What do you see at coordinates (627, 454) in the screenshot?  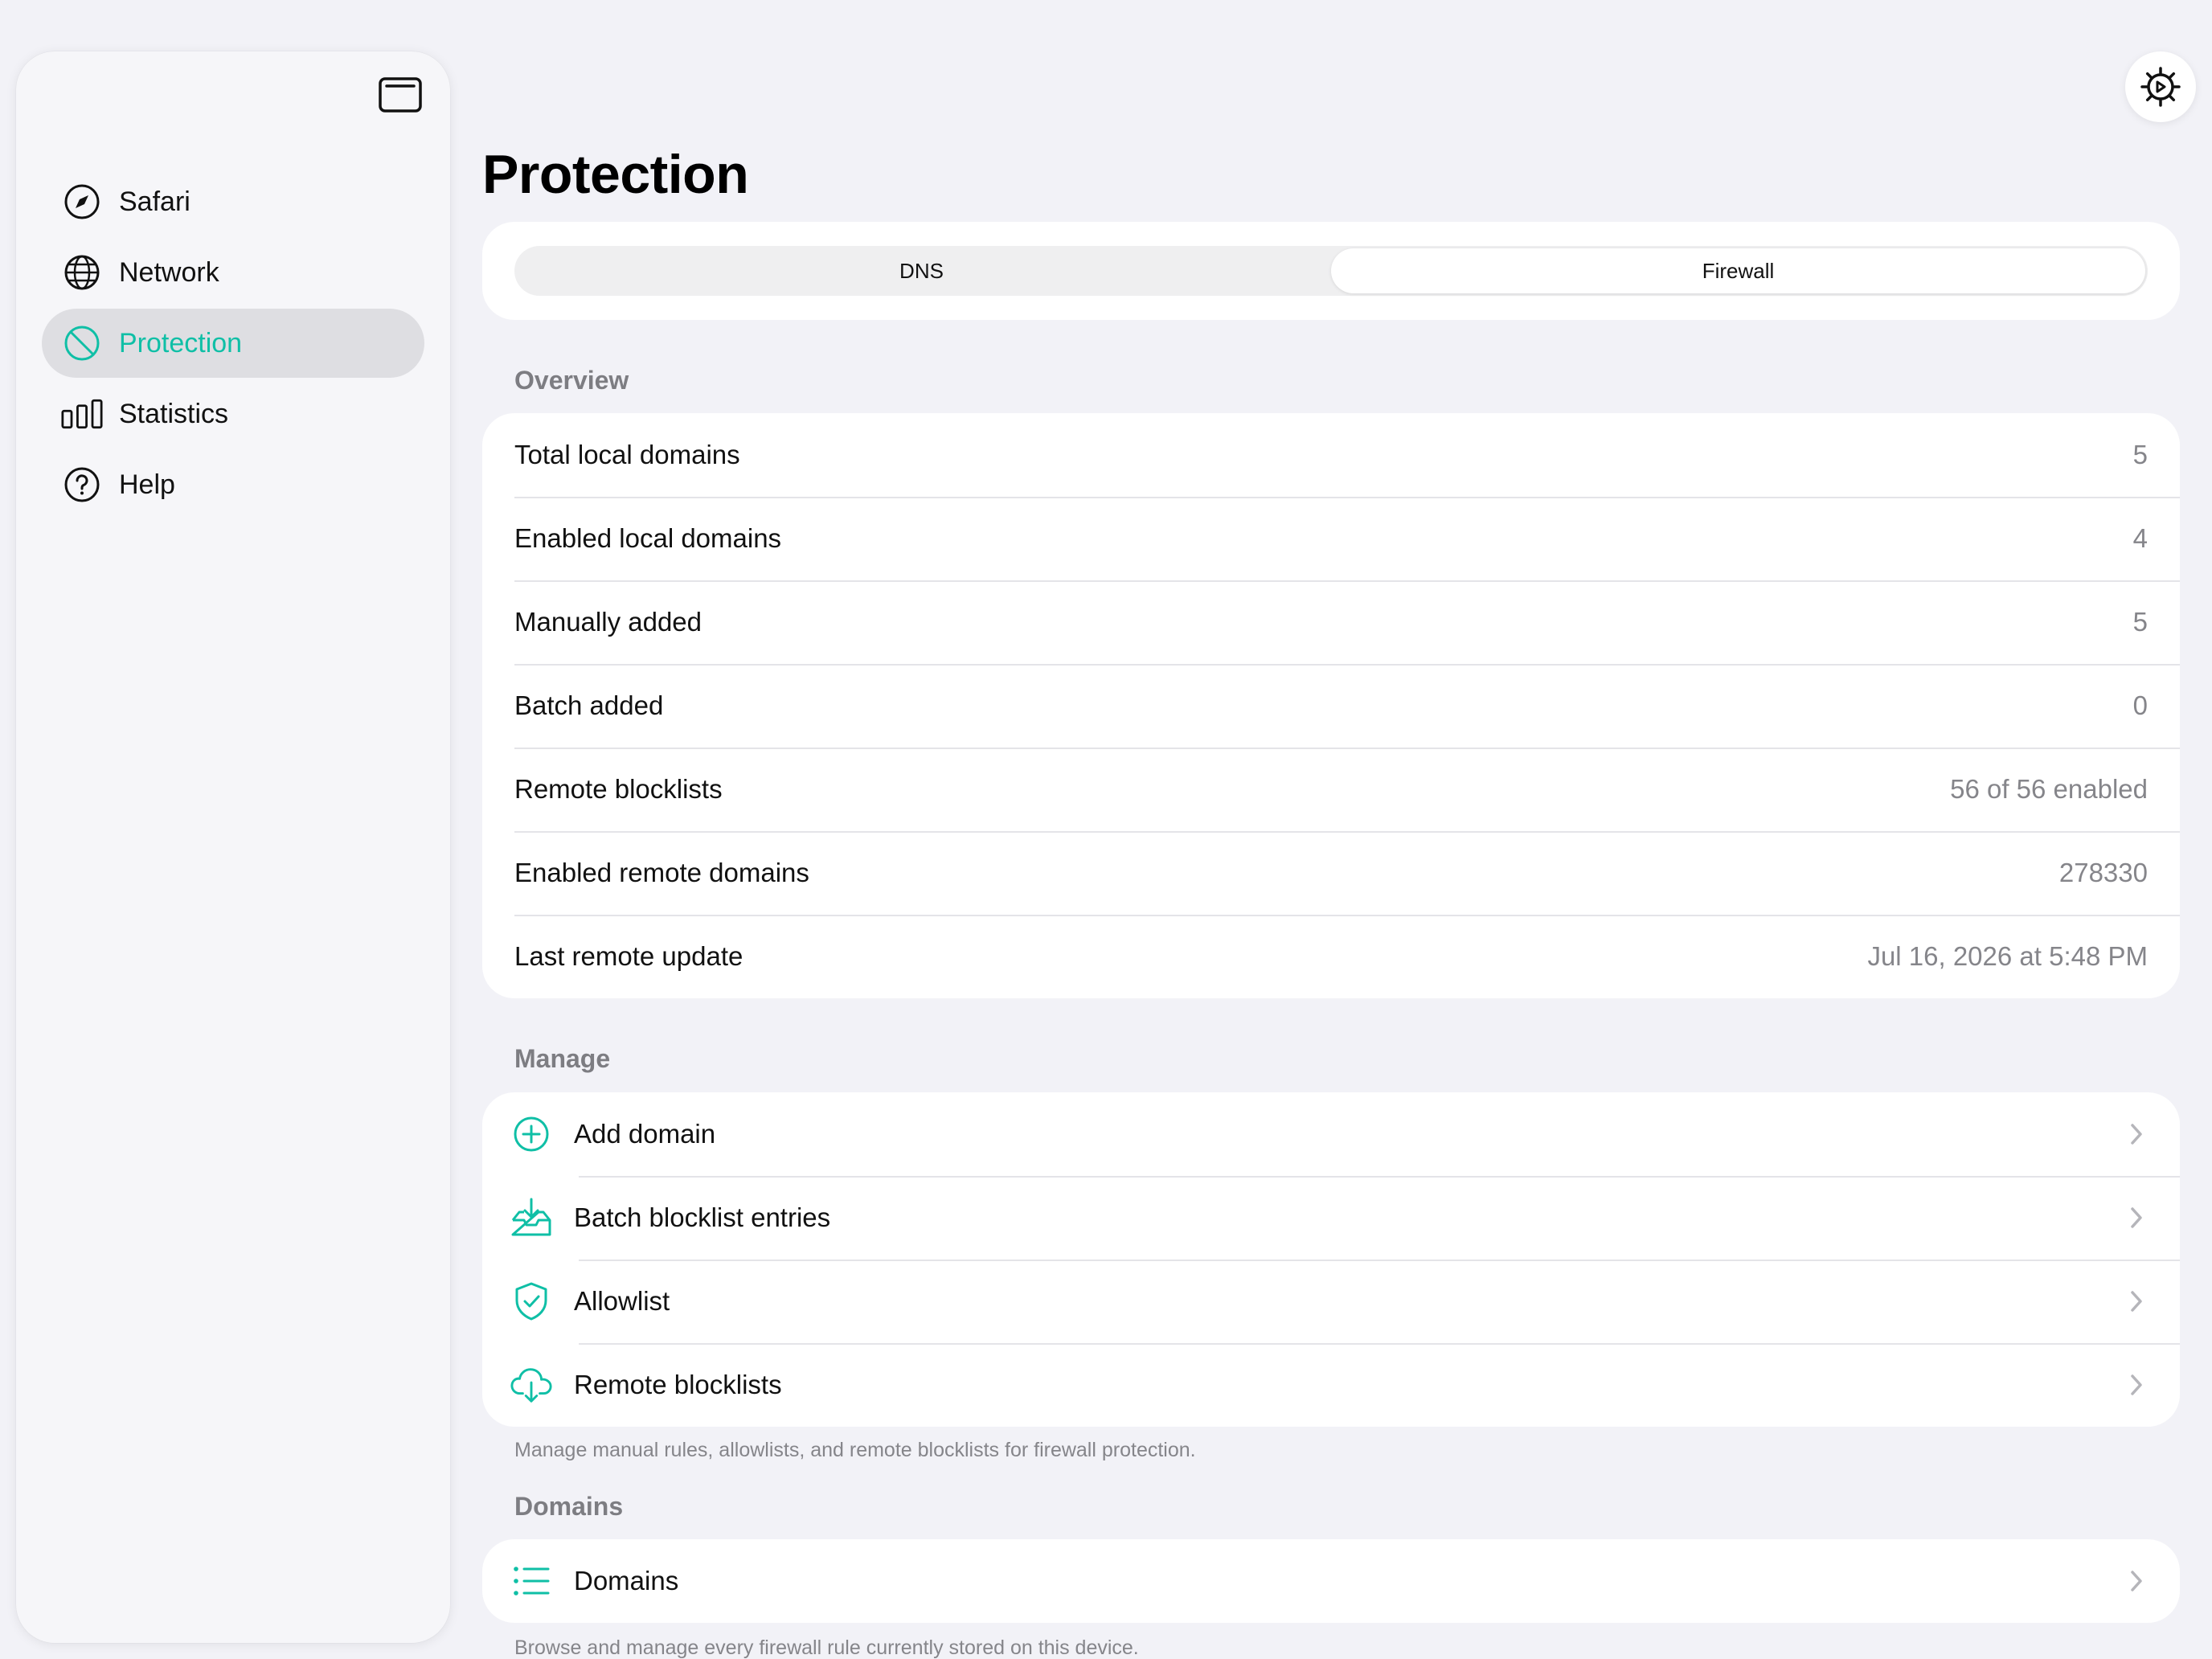 I see `row-label: Total local domains` at bounding box center [627, 454].